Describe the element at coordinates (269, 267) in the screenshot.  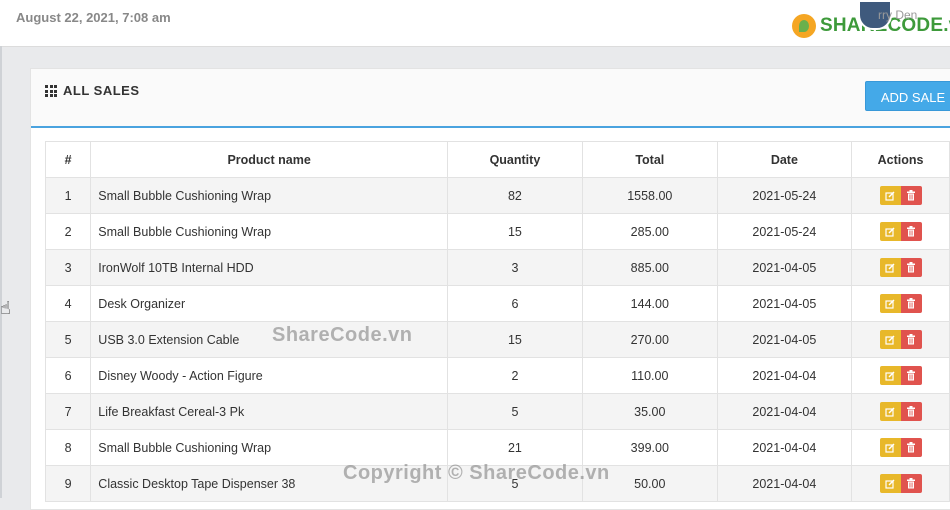
I see `cell-product-name: IronWolf 10TB Internal HDD` at that location.